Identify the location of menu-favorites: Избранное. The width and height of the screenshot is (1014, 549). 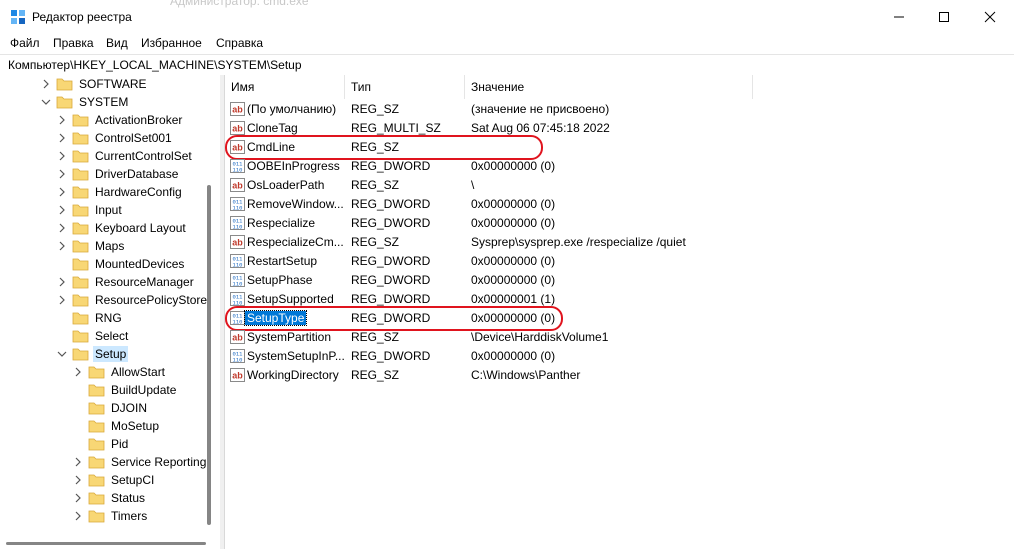
(171, 43).